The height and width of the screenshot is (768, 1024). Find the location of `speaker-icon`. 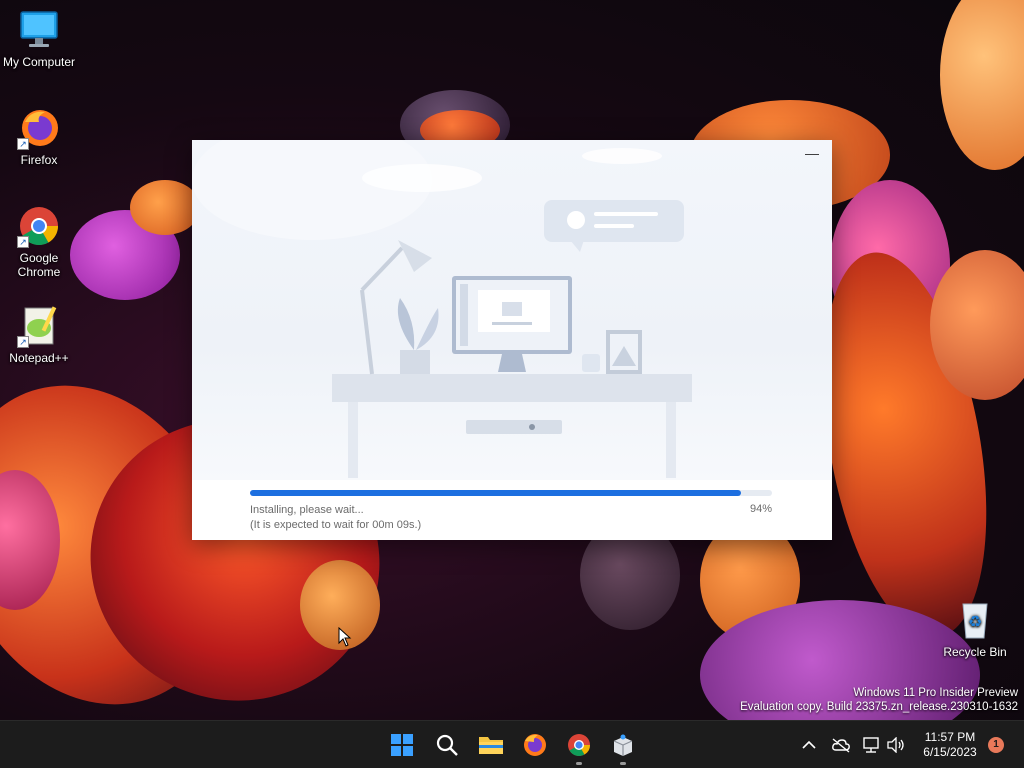

speaker-icon is located at coordinates (895, 745).